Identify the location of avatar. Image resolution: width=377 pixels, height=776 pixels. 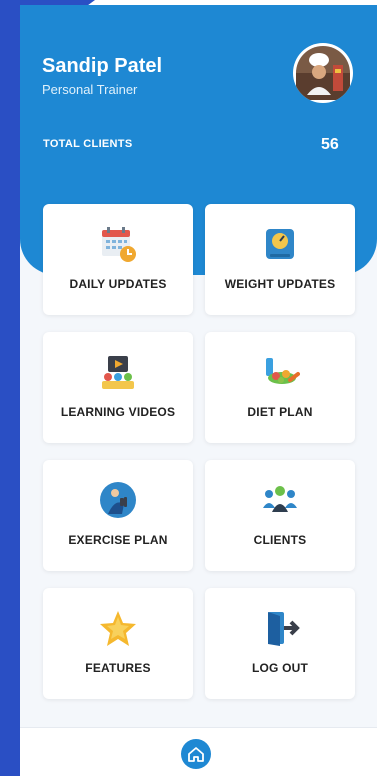
(323, 73).